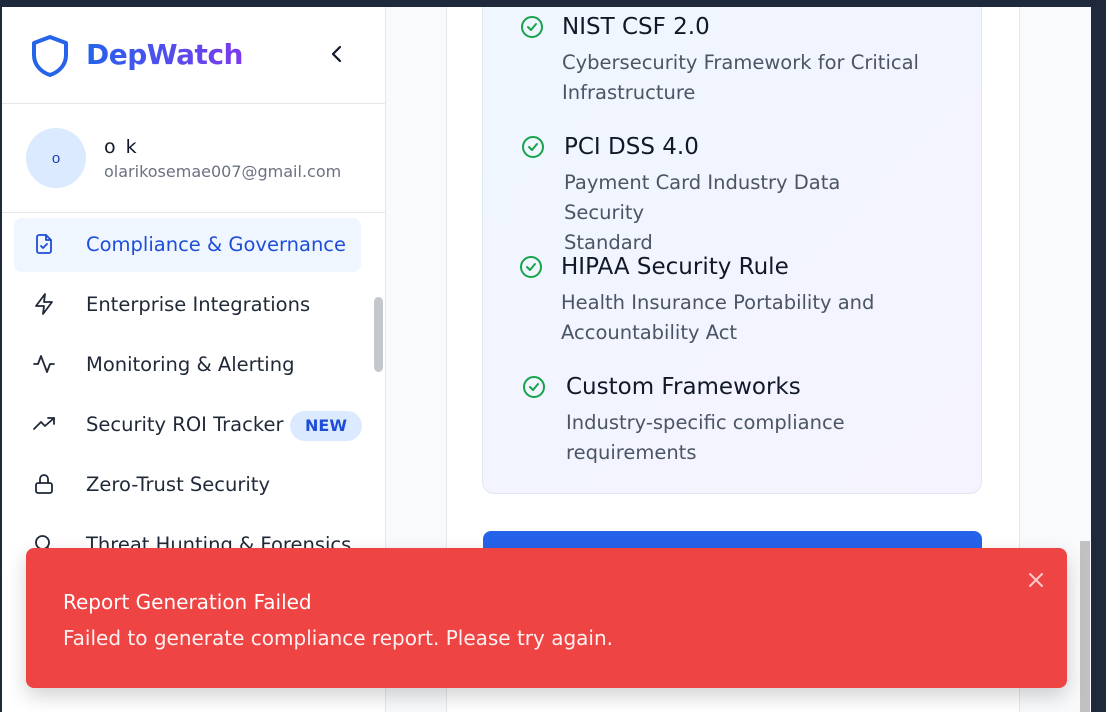 This screenshot has height=712, width=1106. What do you see at coordinates (198, 304) in the screenshot?
I see `sidebar-item-label: Enterprise Integrations` at bounding box center [198, 304].